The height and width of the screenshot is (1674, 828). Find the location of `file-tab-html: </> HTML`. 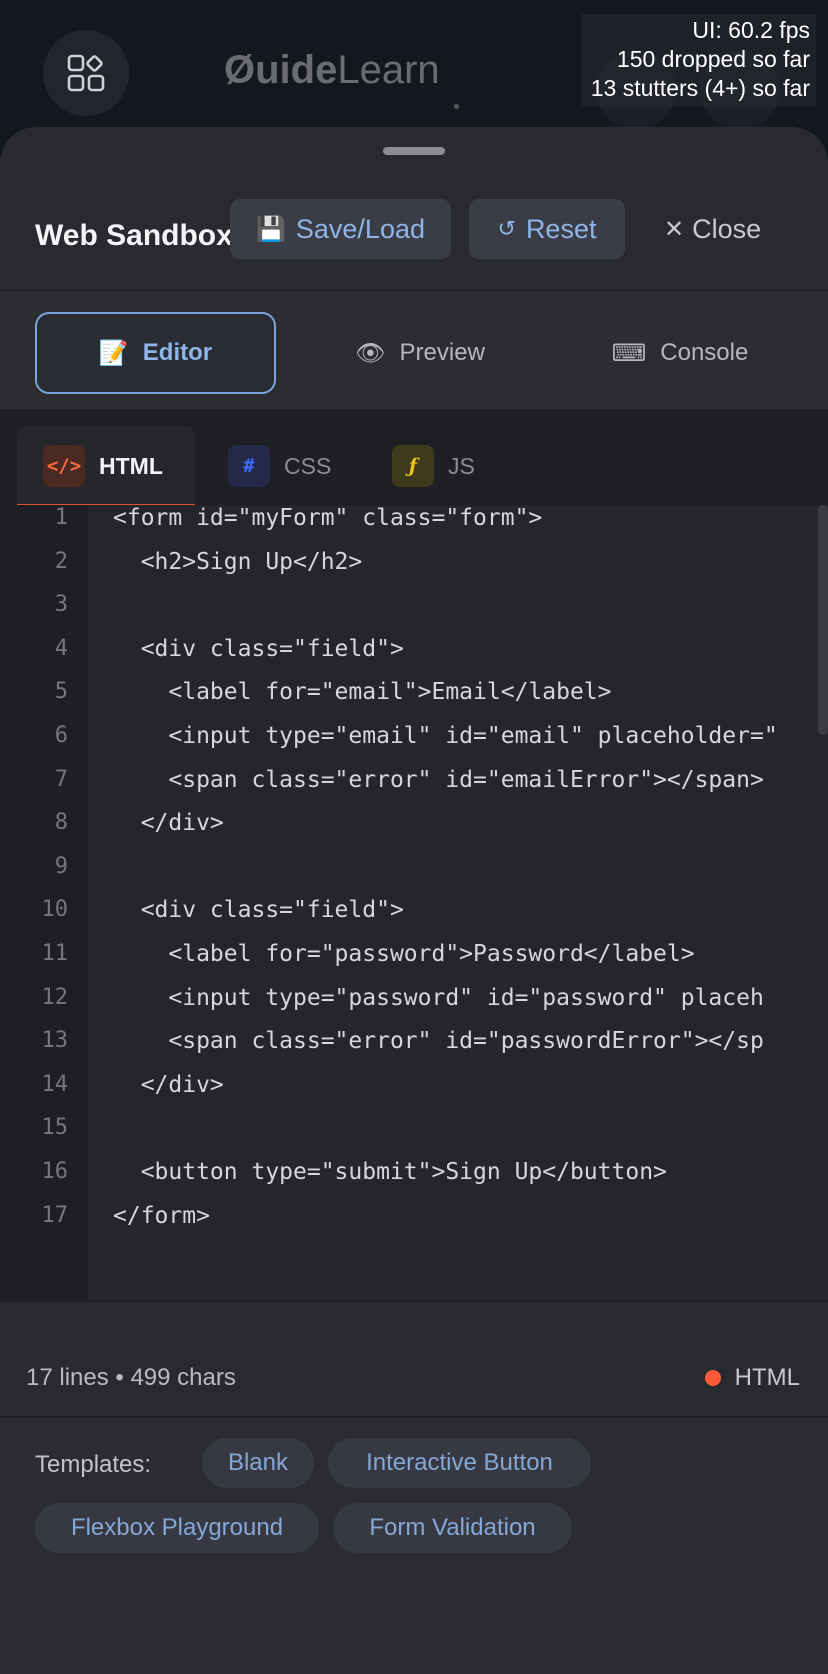

file-tab-html: </> HTML is located at coordinates (106, 466).